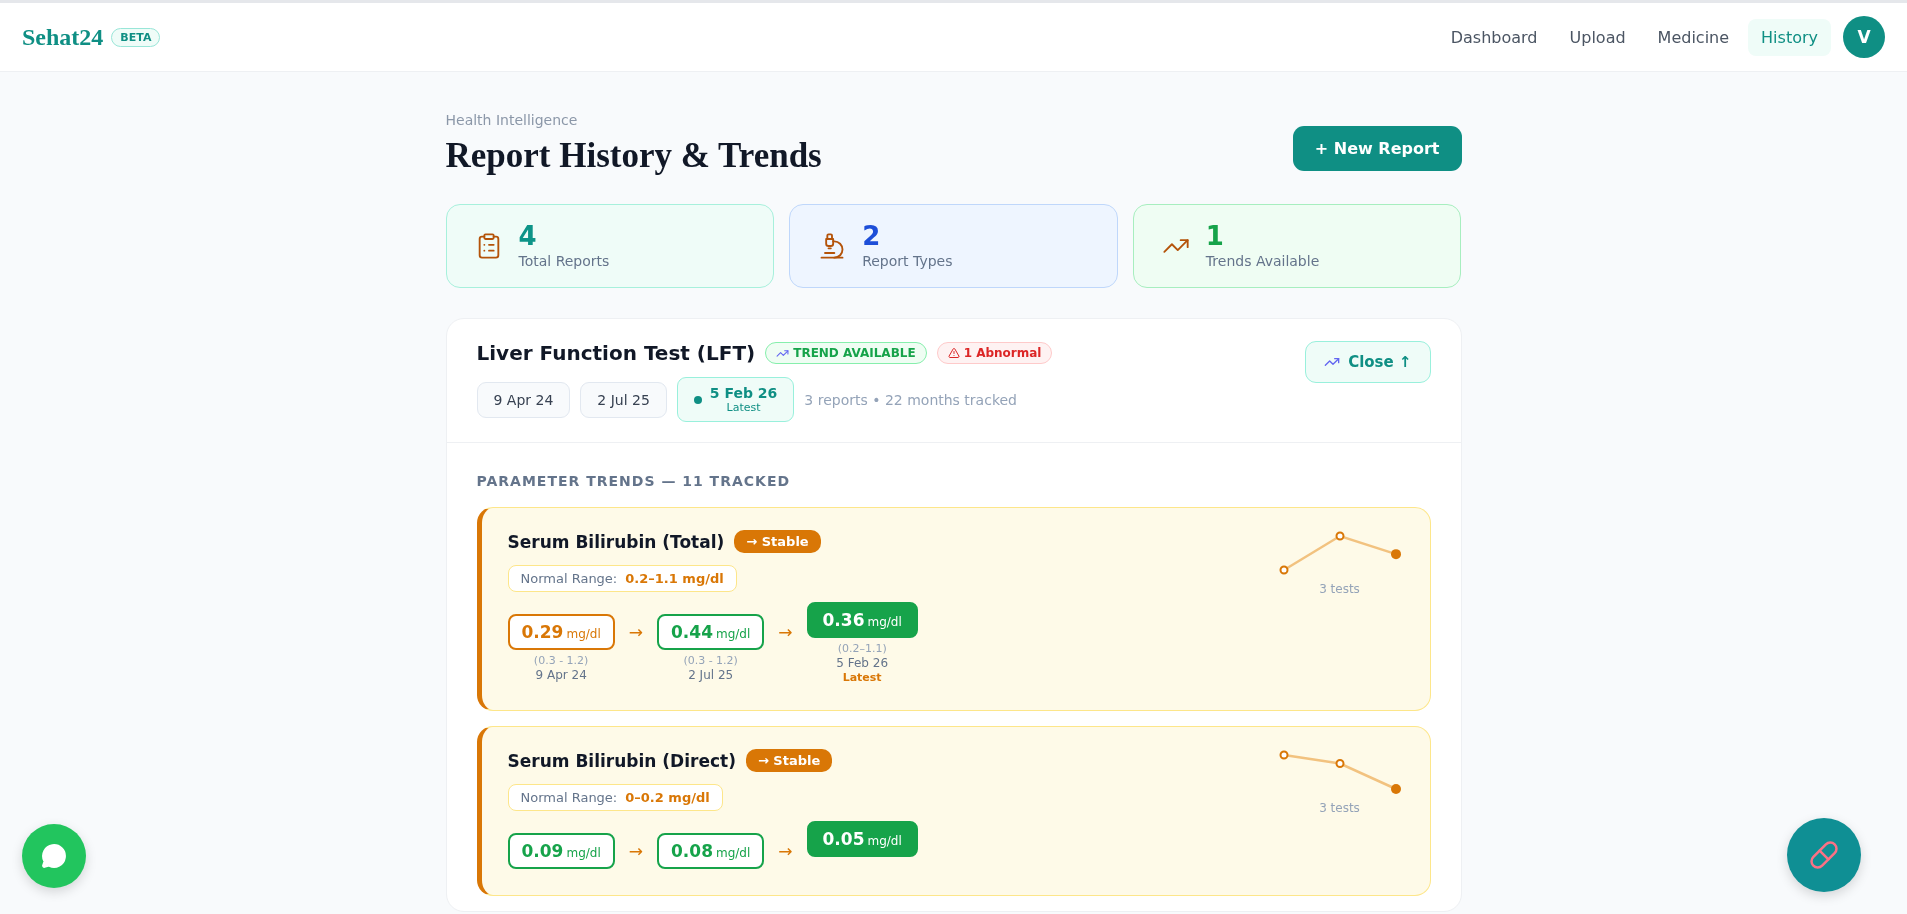 The image size is (1907, 914). What do you see at coordinates (994, 353) in the screenshot?
I see `abnormal-badge: 1 Abnormal` at bounding box center [994, 353].